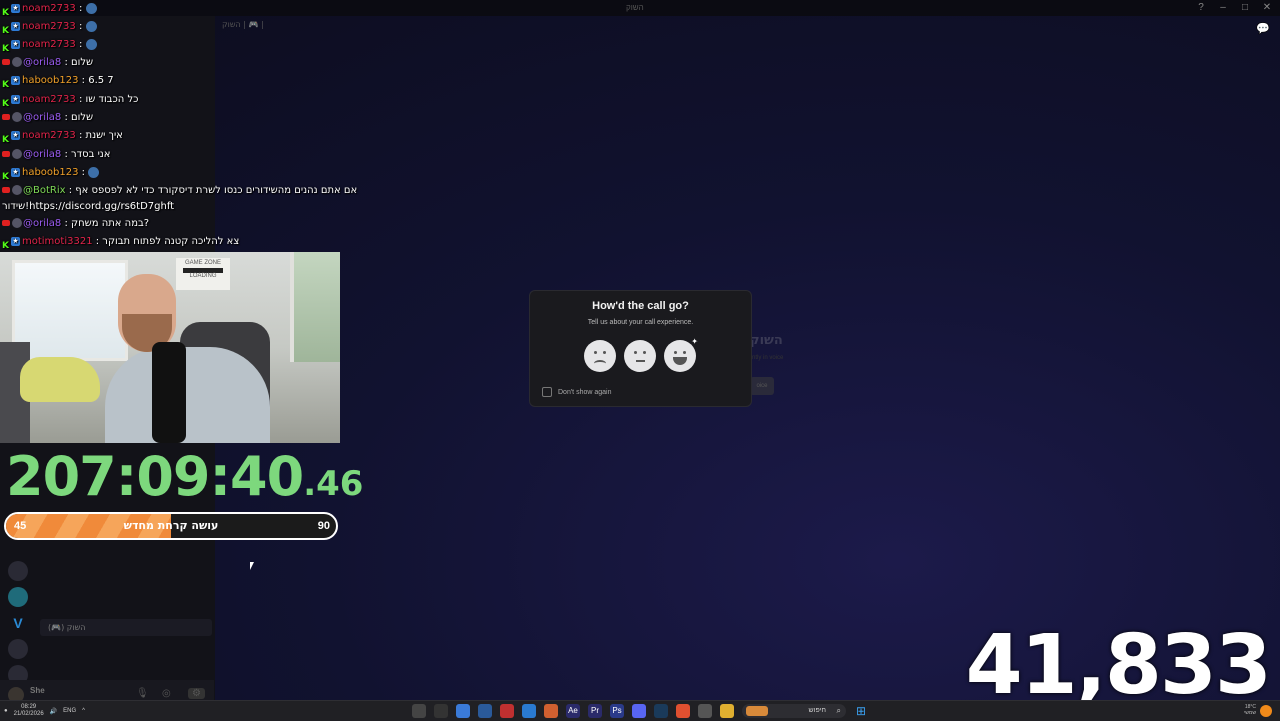 Image resolution: width=1280 pixels, height=721 pixels. I want to click on dont-show-again-label: Don't show again, so click(584, 392).